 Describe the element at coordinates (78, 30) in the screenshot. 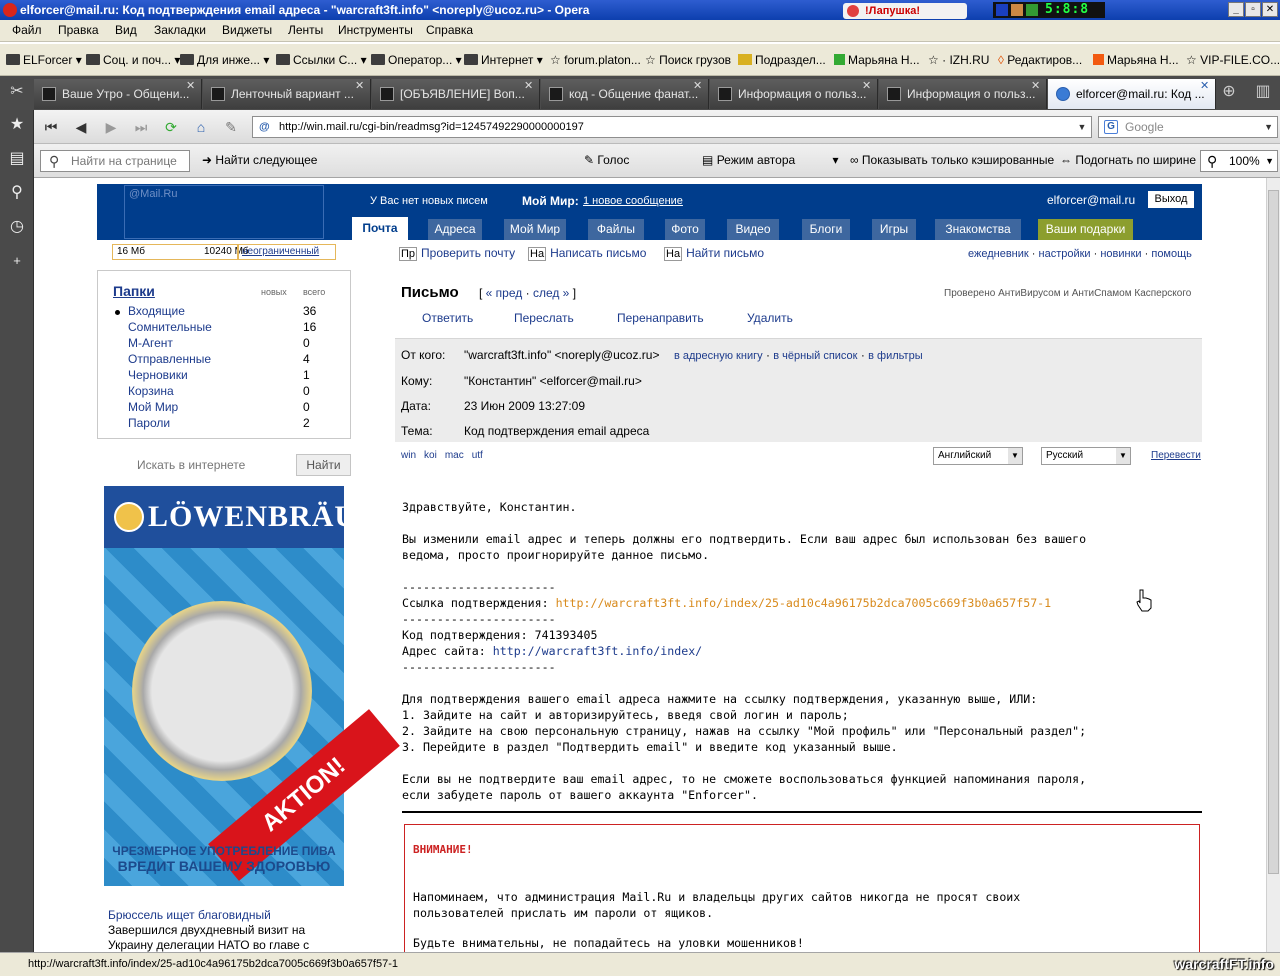

I see `menu-edit: Правка` at that location.